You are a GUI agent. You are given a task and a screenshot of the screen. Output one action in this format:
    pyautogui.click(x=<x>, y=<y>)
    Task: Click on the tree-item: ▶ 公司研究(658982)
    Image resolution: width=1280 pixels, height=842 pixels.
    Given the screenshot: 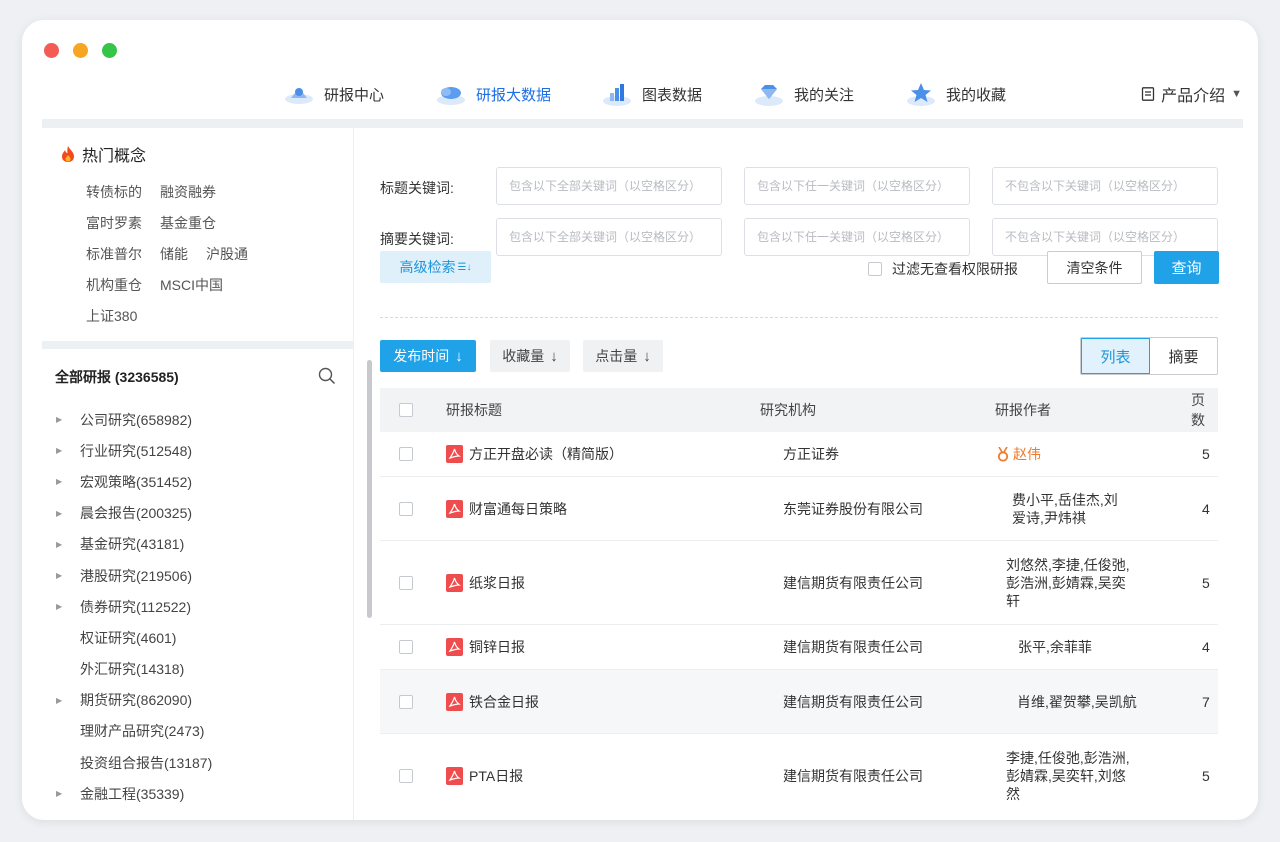 What is the action you would take?
    pyautogui.click(x=196, y=419)
    